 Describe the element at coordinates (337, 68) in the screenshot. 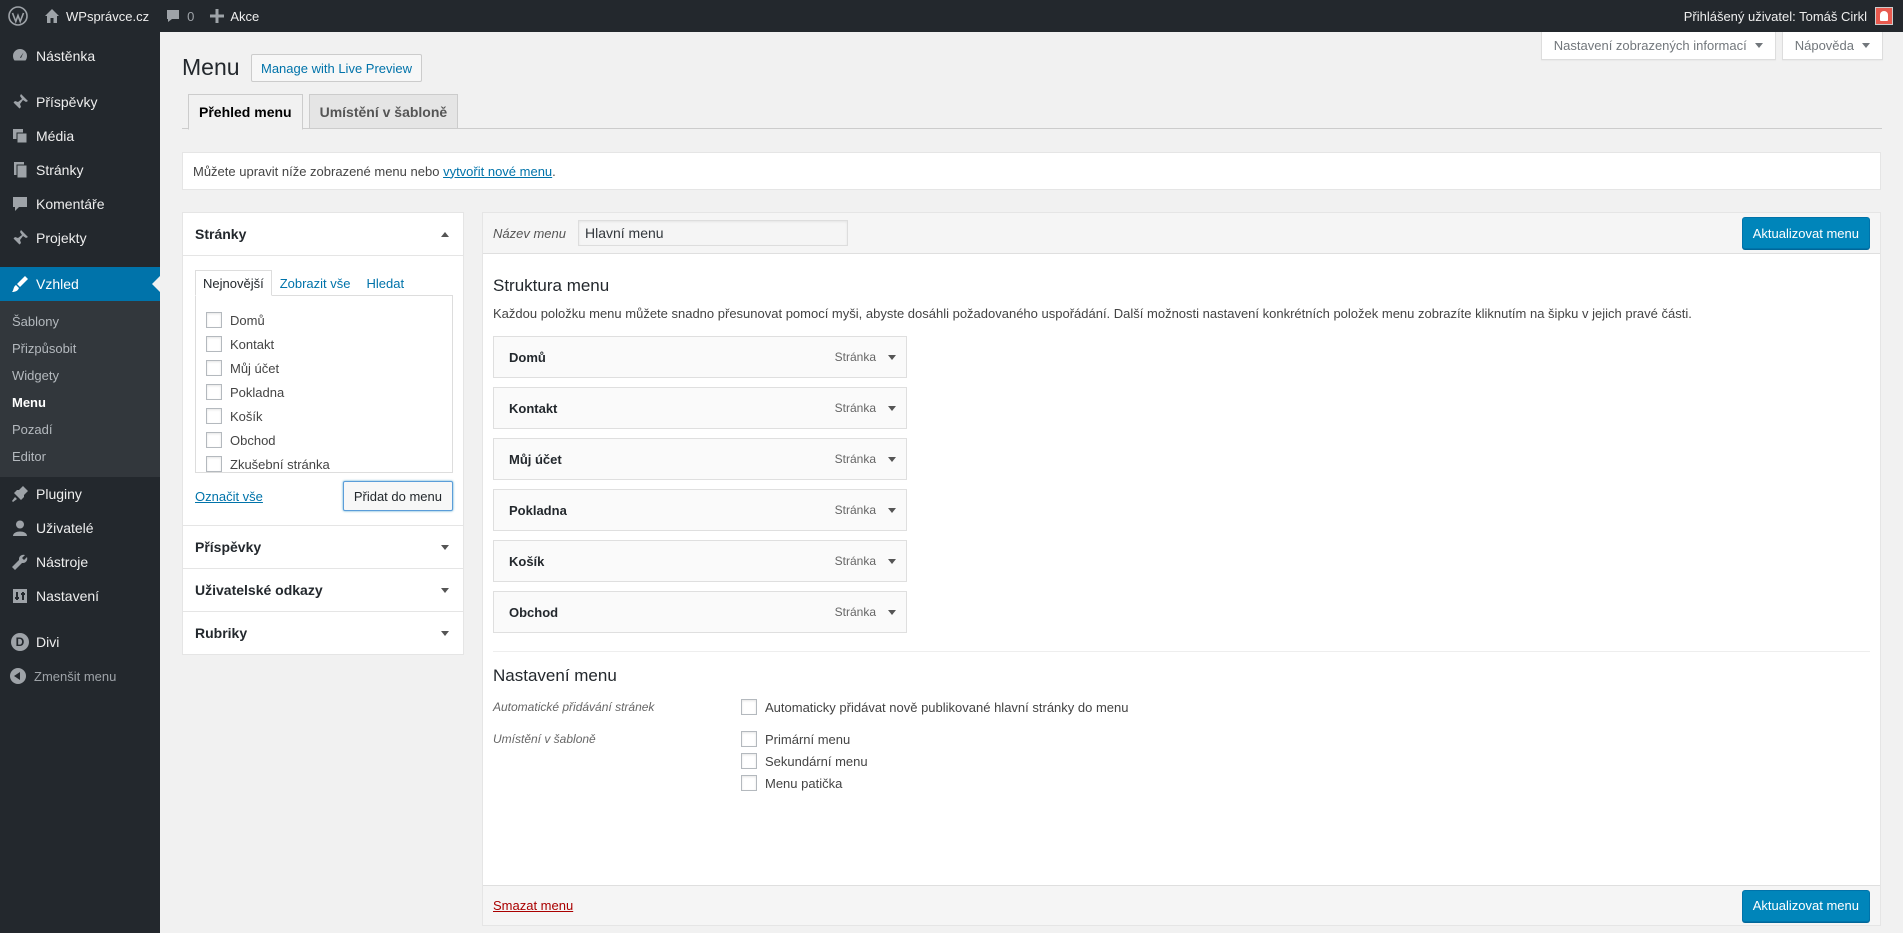

I see `live-preview-button: Manage with Live Preview` at that location.